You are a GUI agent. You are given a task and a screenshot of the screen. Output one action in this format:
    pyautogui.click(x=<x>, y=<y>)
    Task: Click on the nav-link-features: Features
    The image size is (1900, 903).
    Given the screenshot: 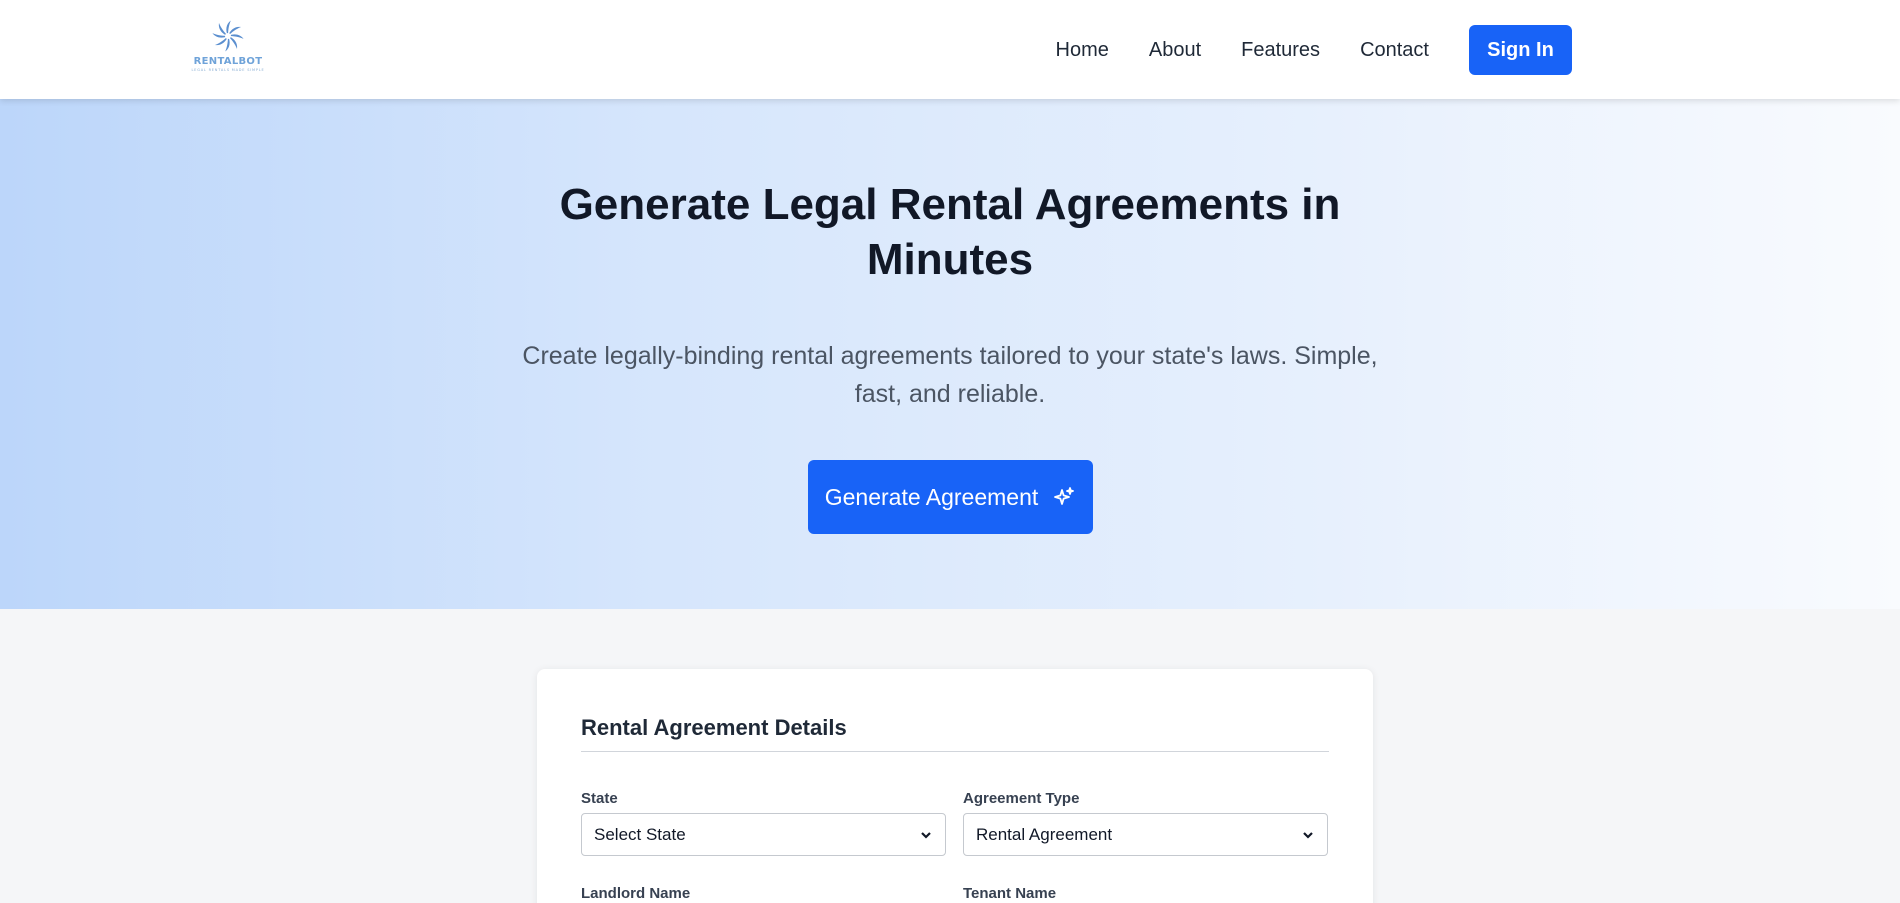 What is the action you would take?
    pyautogui.click(x=1280, y=50)
    